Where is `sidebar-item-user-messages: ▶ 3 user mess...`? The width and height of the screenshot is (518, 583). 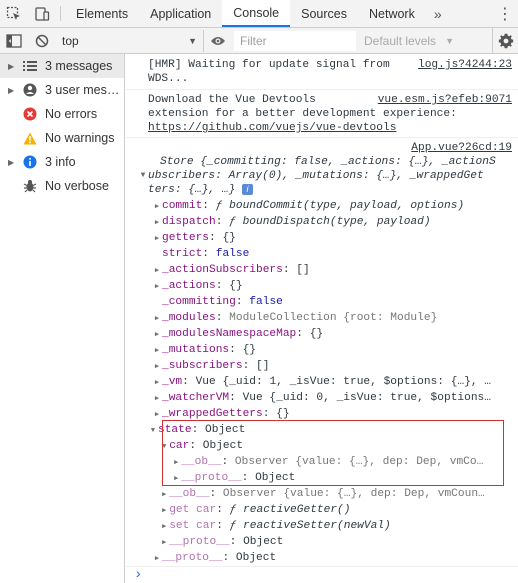
sidebar-item-user-messages: ▶ 3 user mess... is located at coordinates (62, 90).